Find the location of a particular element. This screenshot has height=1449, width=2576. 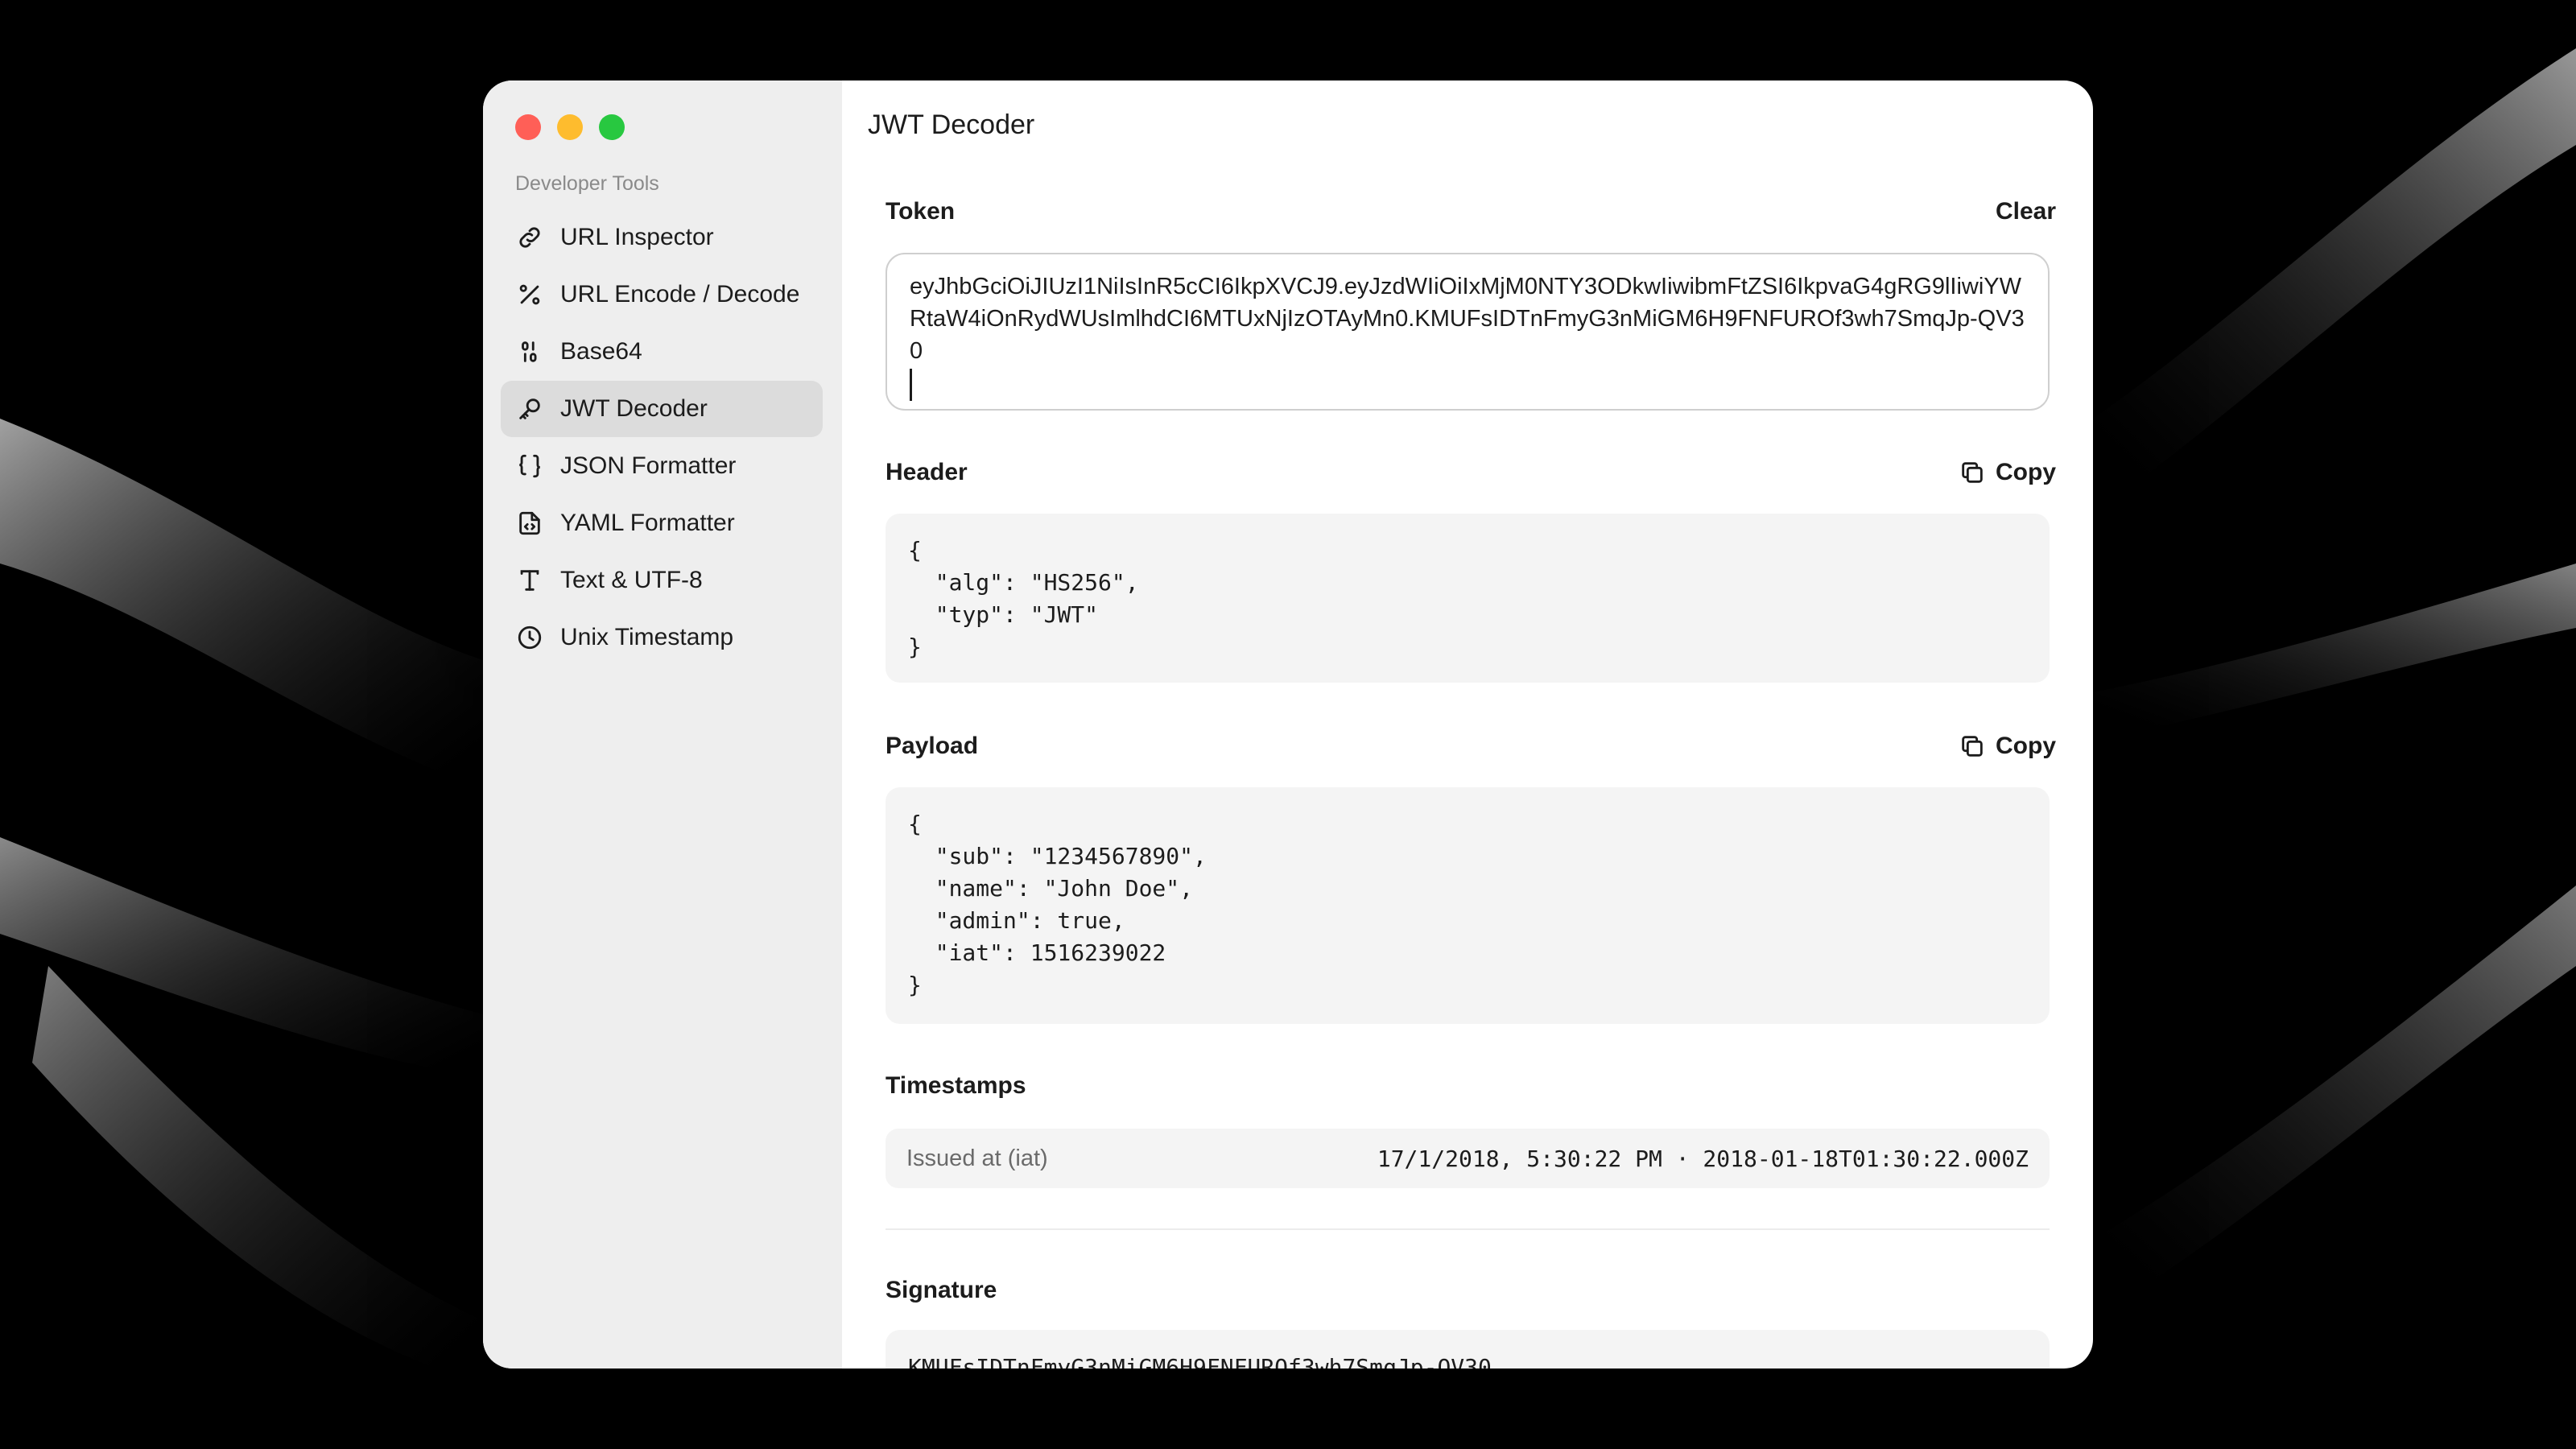

timestamp-label: Issued at (iat) is located at coordinates (977, 1158).